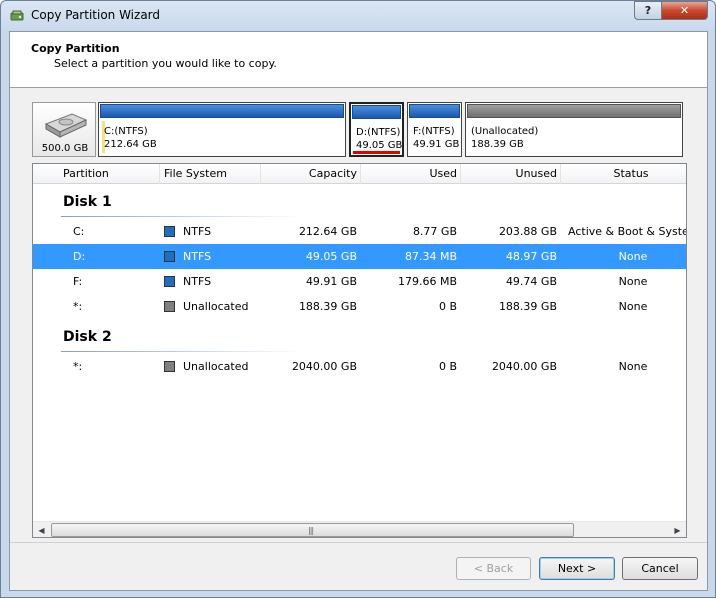 Image resolution: width=716 pixels, height=598 pixels. I want to click on cell-unused: 48.97 GB, so click(531, 256).